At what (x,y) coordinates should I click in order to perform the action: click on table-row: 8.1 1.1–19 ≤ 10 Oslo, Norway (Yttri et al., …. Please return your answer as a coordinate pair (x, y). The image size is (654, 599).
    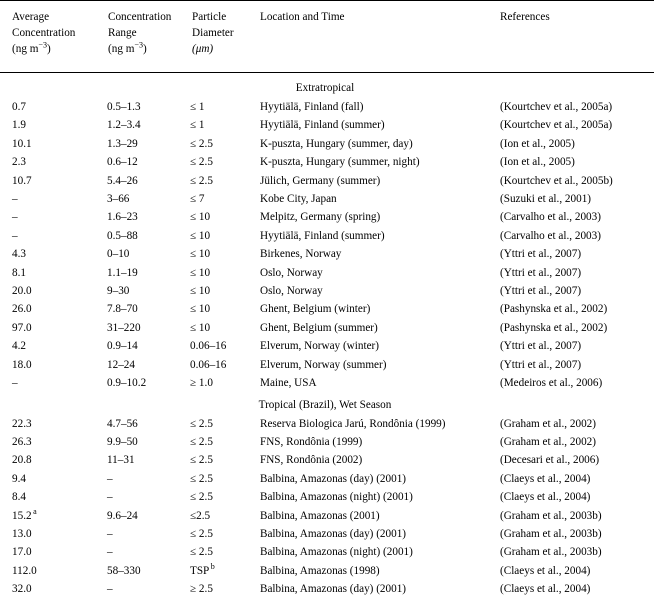
    Looking at the image, I should click on (327, 273).